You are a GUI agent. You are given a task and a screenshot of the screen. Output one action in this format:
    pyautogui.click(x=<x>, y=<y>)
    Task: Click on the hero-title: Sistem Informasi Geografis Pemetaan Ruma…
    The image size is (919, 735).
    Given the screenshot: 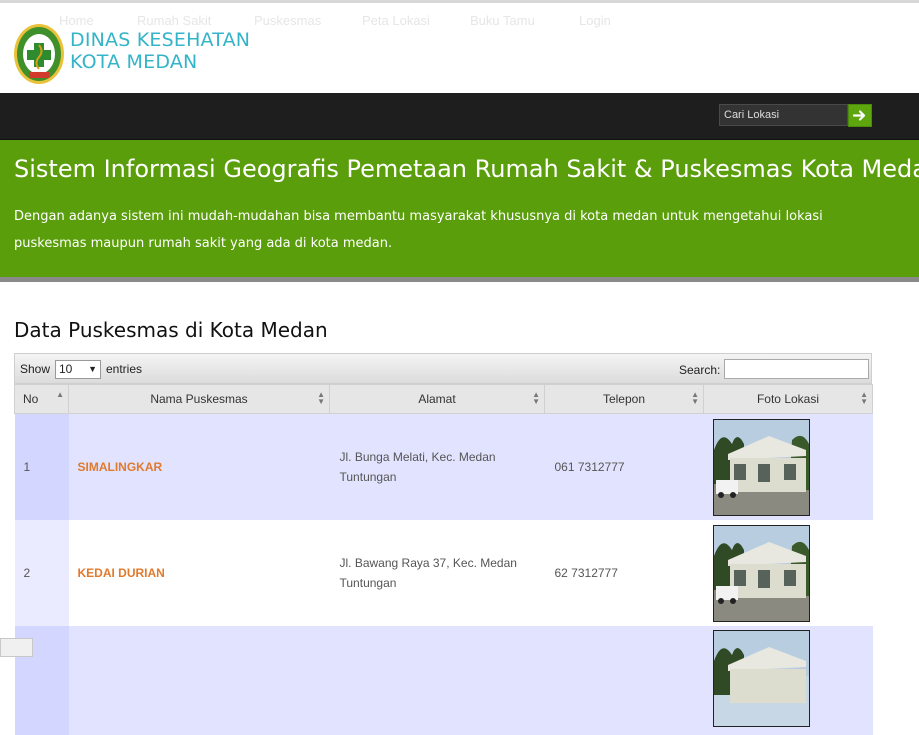 What is the action you would take?
    pyautogui.click(x=466, y=169)
    